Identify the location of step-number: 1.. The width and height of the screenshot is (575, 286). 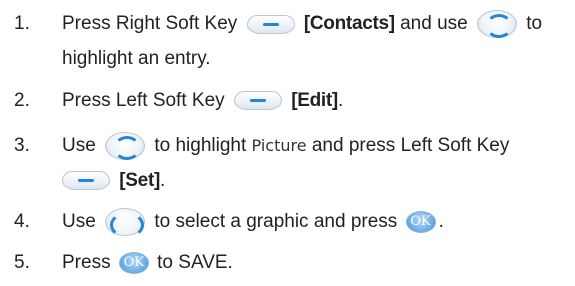
(22, 23).